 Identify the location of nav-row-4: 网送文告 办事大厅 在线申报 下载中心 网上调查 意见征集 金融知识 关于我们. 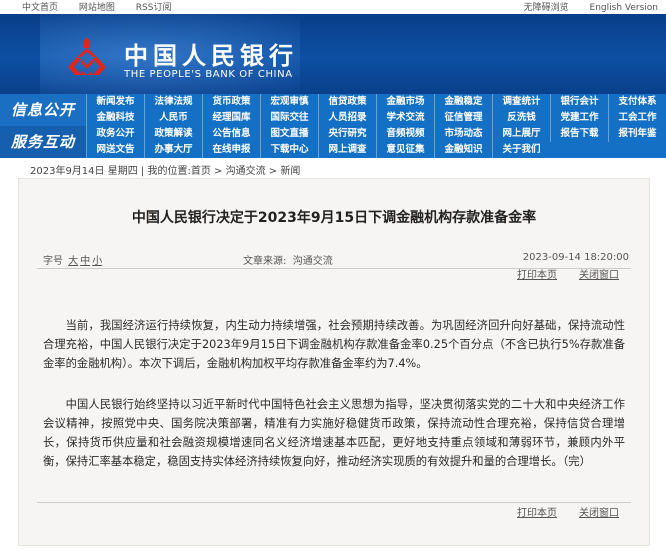
(376, 150).